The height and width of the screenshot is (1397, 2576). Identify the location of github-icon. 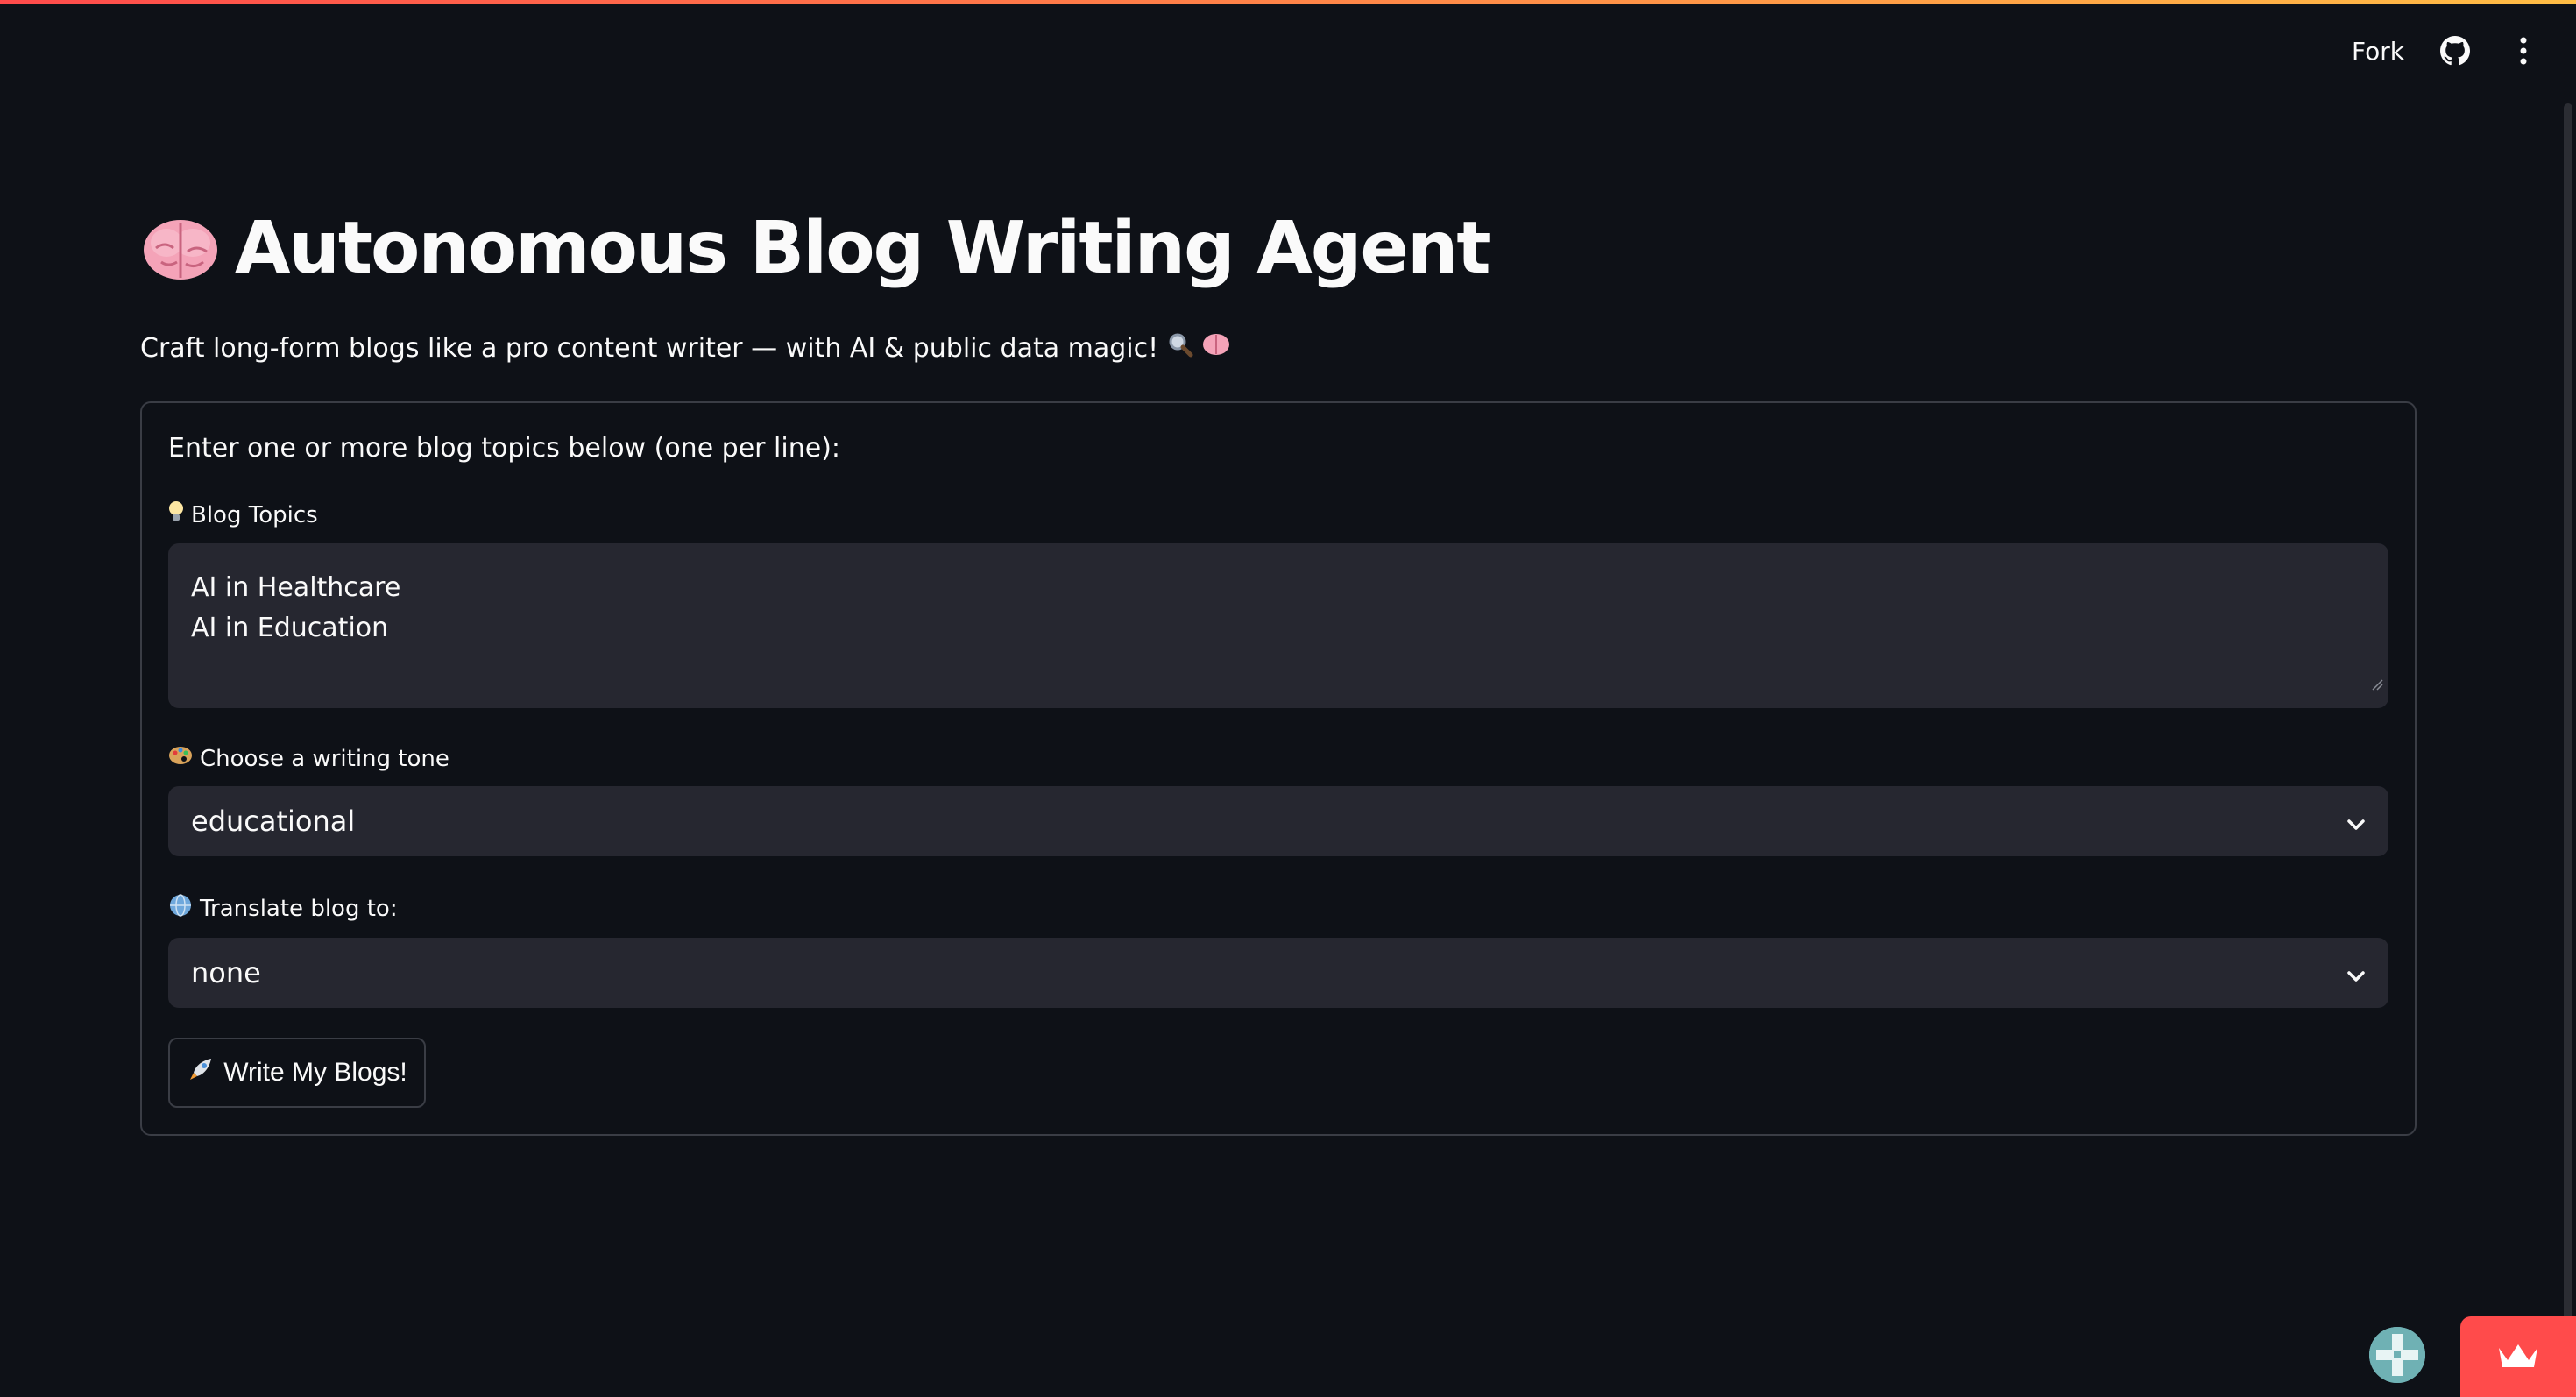
(2455, 51).